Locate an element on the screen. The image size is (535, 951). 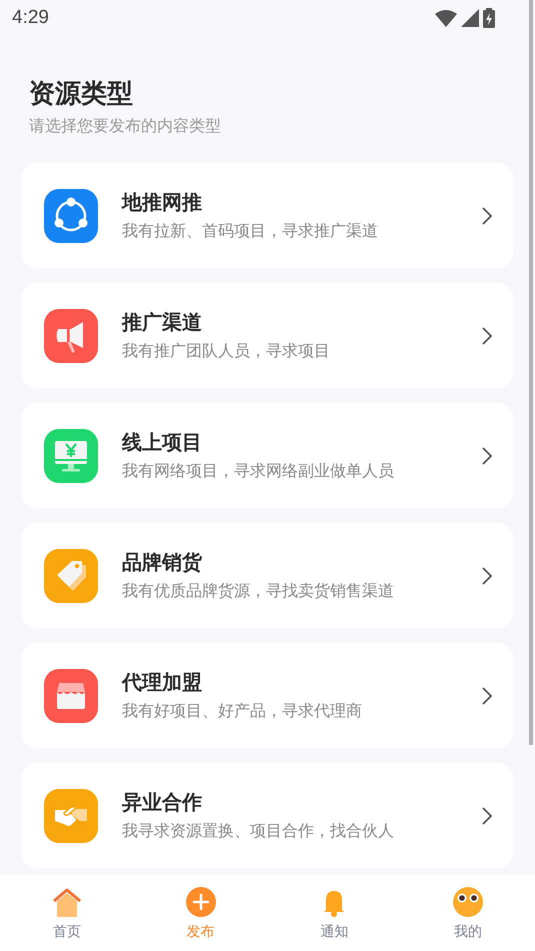
wifi-icon is located at coordinates (446, 18).